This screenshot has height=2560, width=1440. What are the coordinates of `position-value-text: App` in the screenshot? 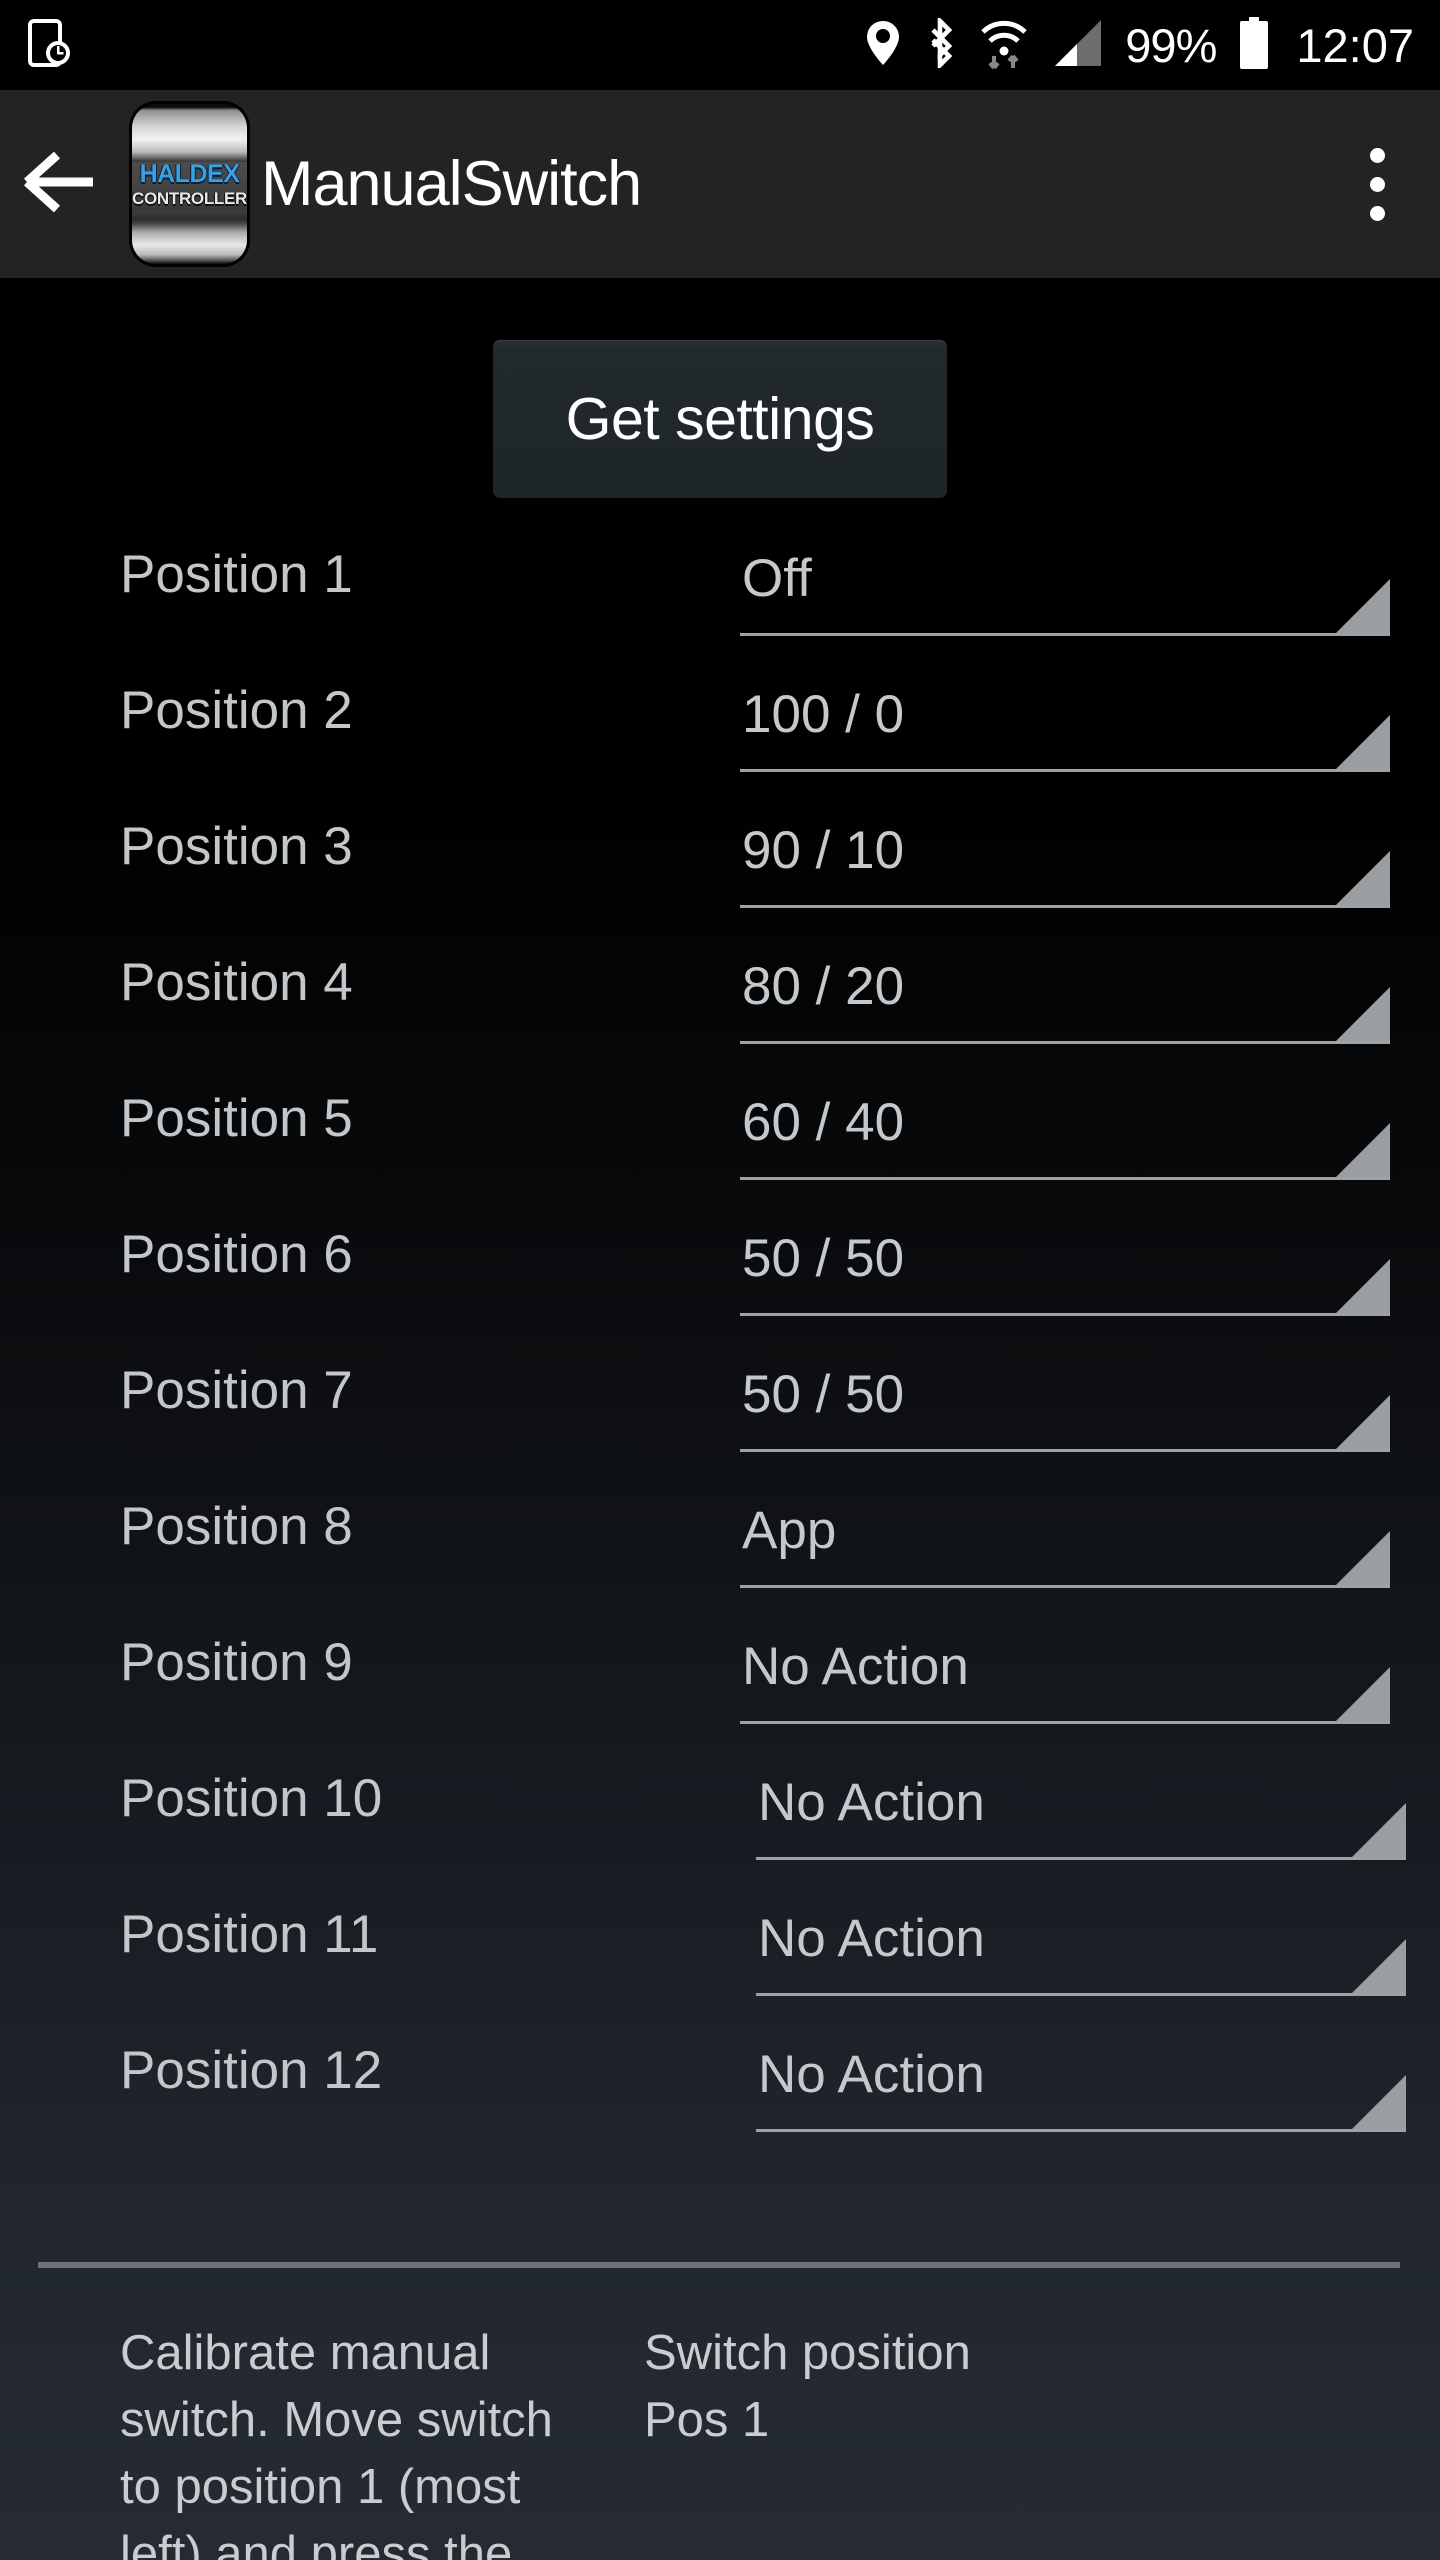 It's located at (789, 1530).